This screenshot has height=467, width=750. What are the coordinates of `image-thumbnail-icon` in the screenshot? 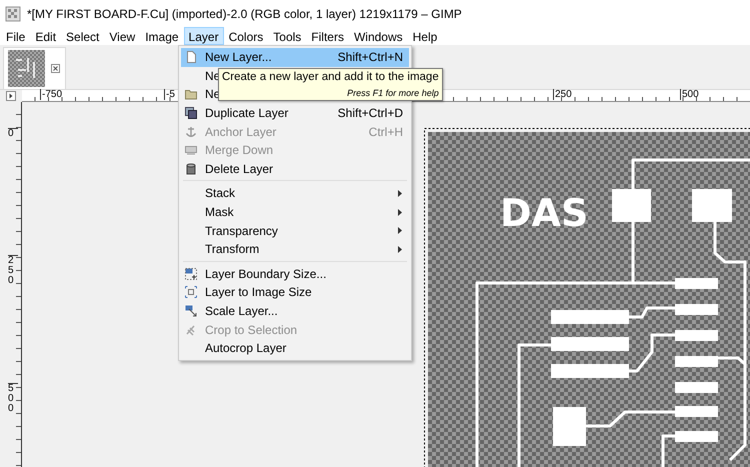 It's located at (26, 68).